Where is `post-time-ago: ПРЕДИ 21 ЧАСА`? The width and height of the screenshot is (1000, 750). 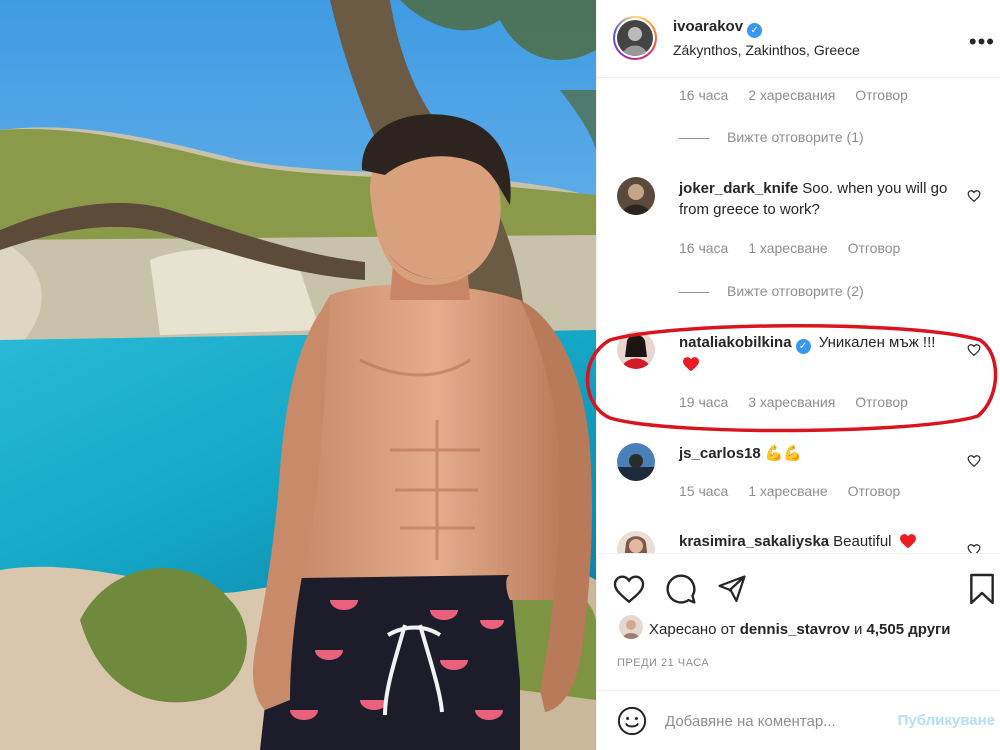
post-time-ago: ПРЕДИ 21 ЧАСА is located at coordinates (663, 663).